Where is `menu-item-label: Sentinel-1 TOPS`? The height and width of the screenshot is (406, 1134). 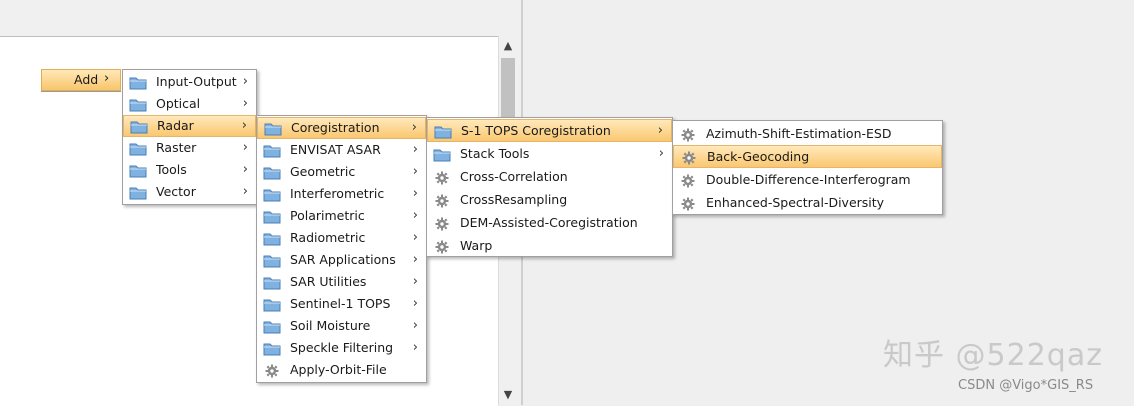
menu-item-label: Sentinel-1 TOPS is located at coordinates (340, 303).